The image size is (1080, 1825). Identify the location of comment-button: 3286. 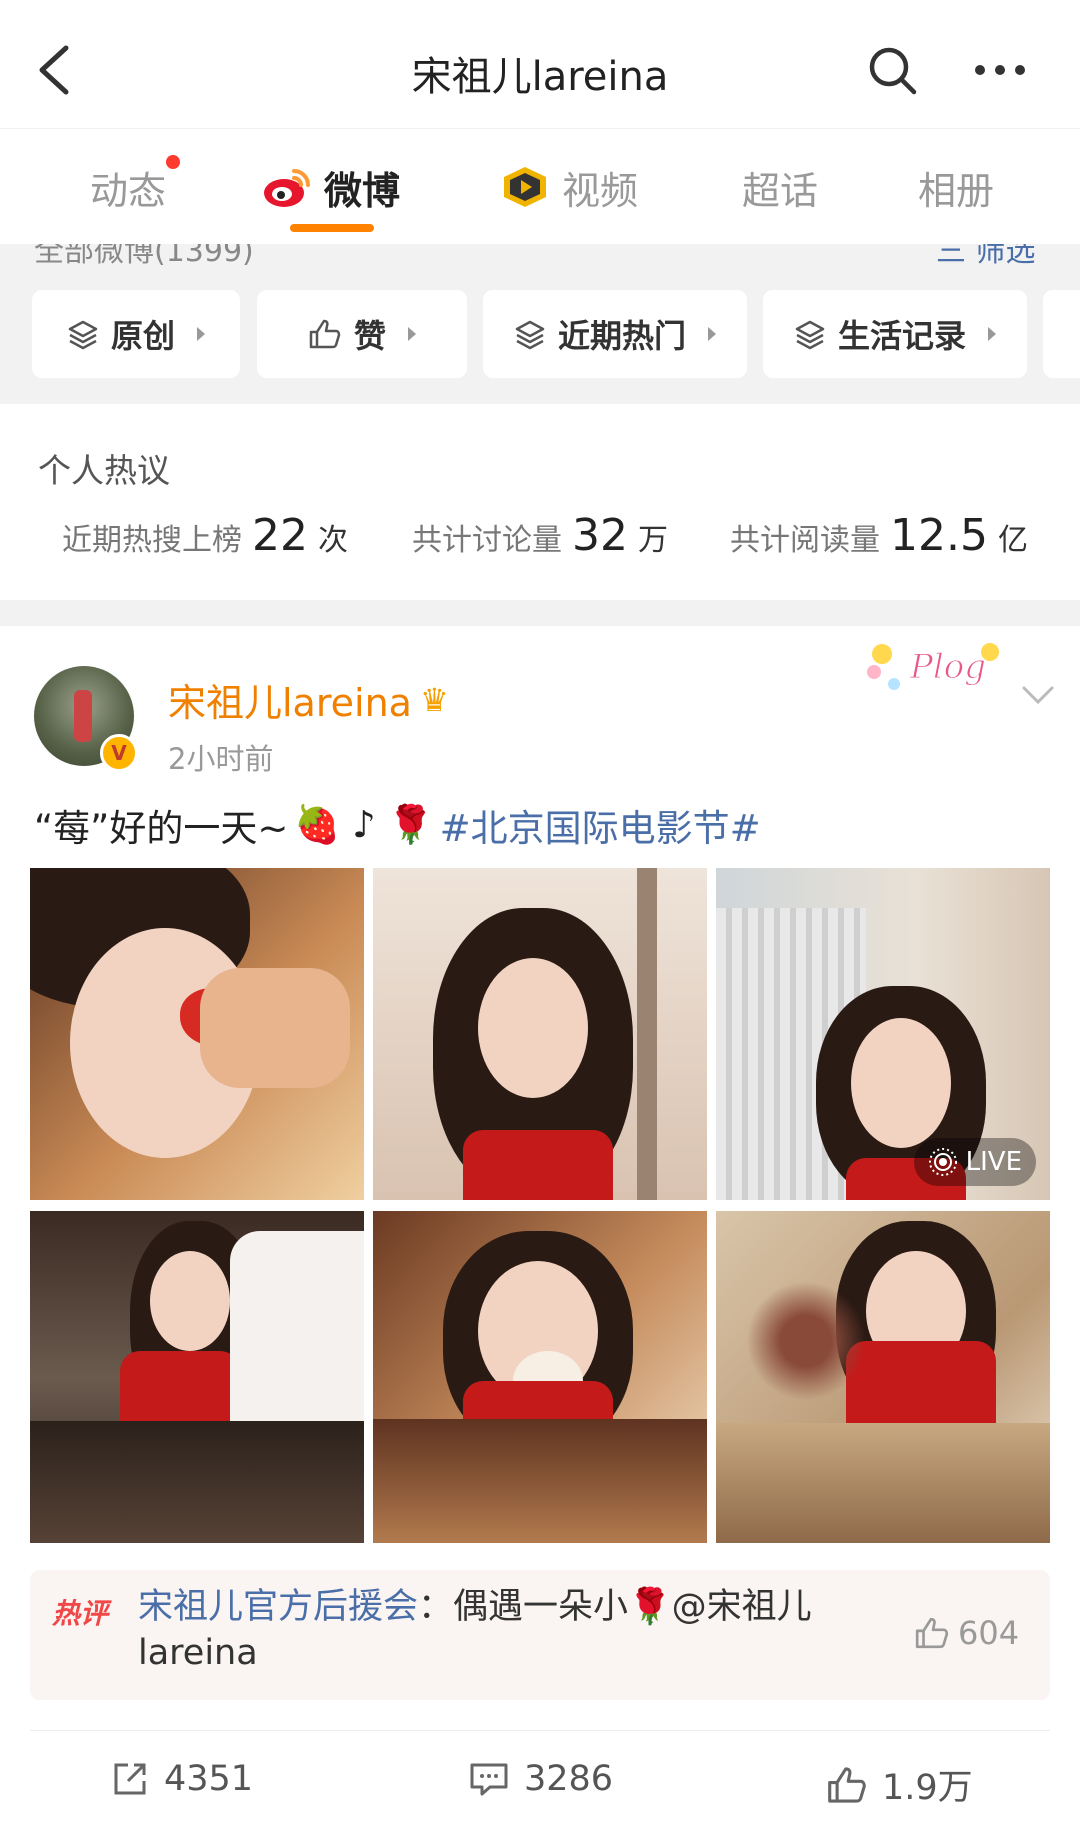
(540, 1779).